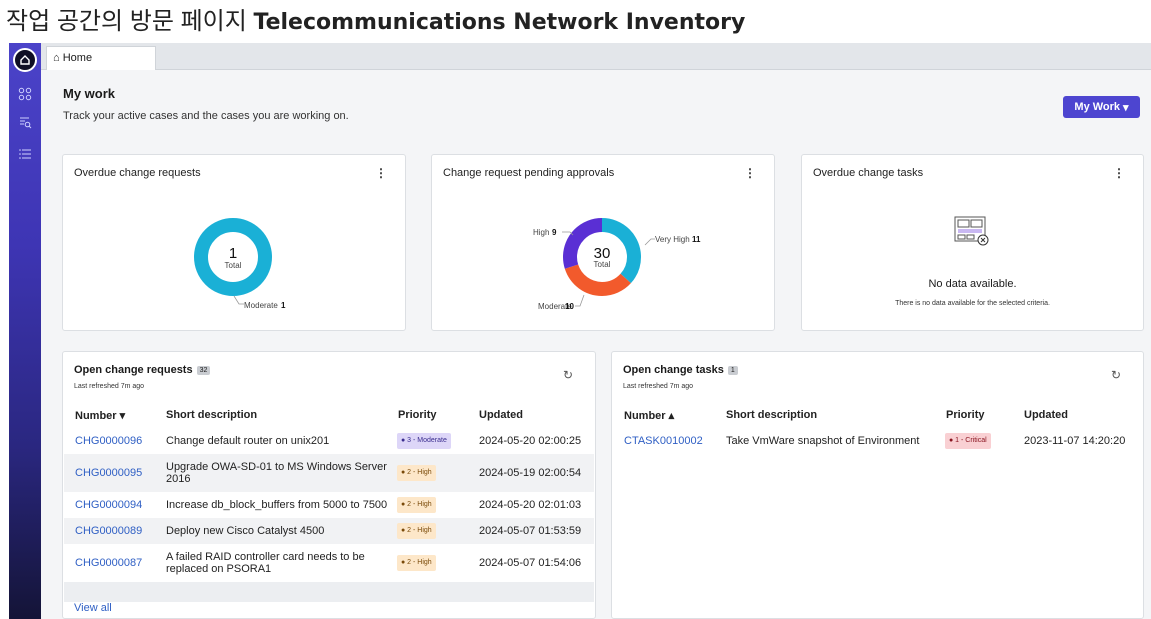 This screenshot has height=619, width=1151. Describe the element at coordinates (238, 300) in the screenshot. I see `leader-line` at that location.